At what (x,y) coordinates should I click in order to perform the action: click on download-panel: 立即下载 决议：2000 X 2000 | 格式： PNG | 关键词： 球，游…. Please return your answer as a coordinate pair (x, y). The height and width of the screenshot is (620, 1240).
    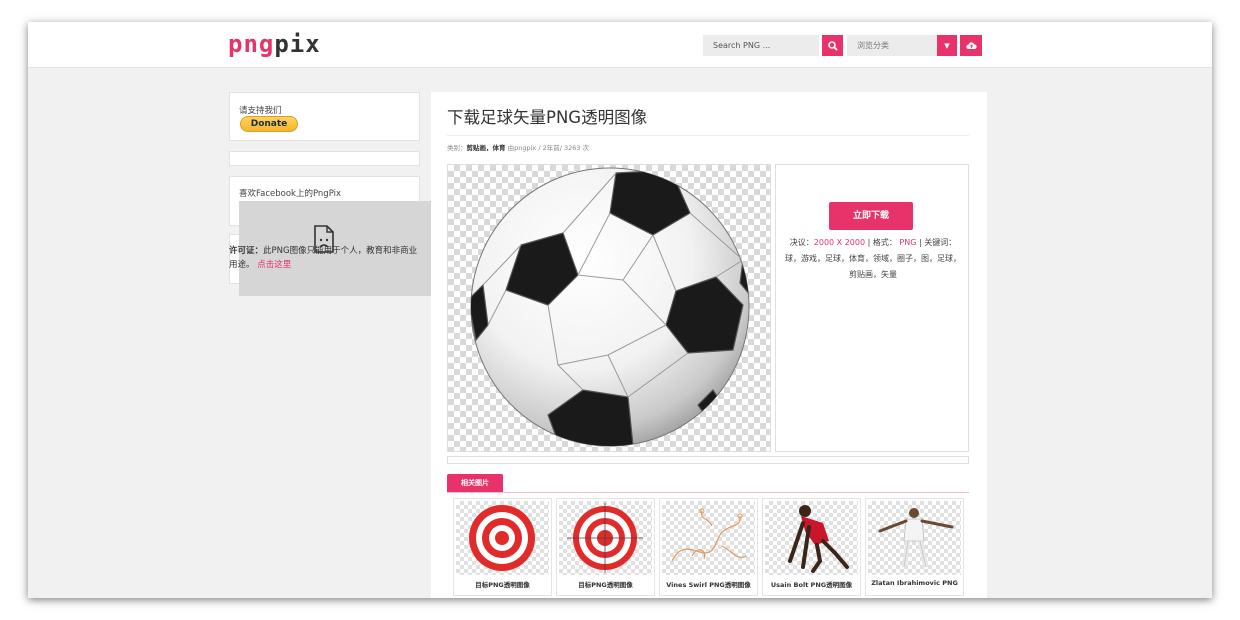
    Looking at the image, I should click on (872, 308).